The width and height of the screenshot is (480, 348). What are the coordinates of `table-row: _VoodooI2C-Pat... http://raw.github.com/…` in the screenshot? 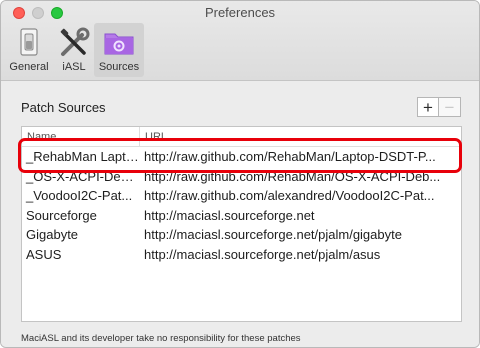 It's located at (241, 196).